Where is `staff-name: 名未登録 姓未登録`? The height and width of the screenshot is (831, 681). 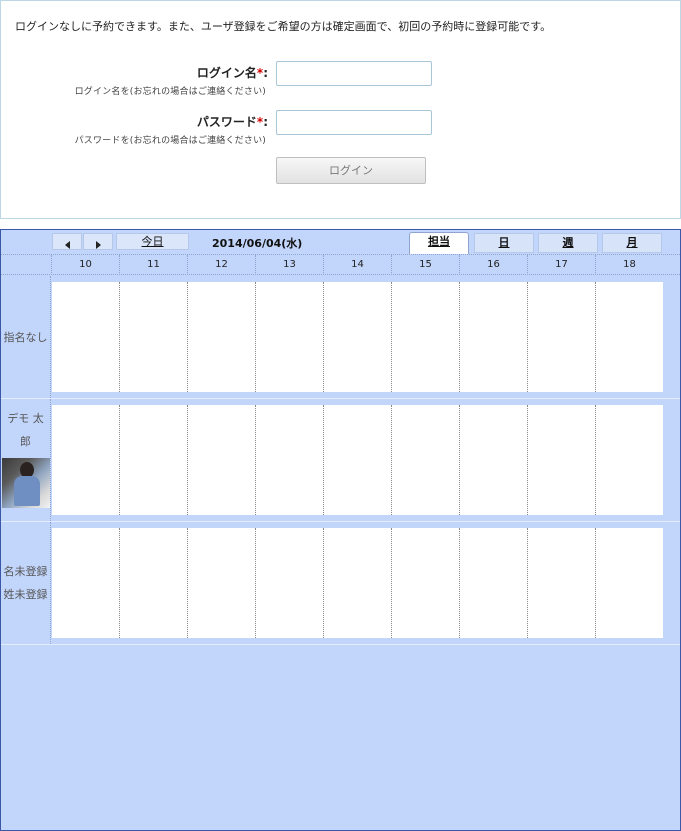 staff-name: 名未登録 姓未登録 is located at coordinates (26, 583).